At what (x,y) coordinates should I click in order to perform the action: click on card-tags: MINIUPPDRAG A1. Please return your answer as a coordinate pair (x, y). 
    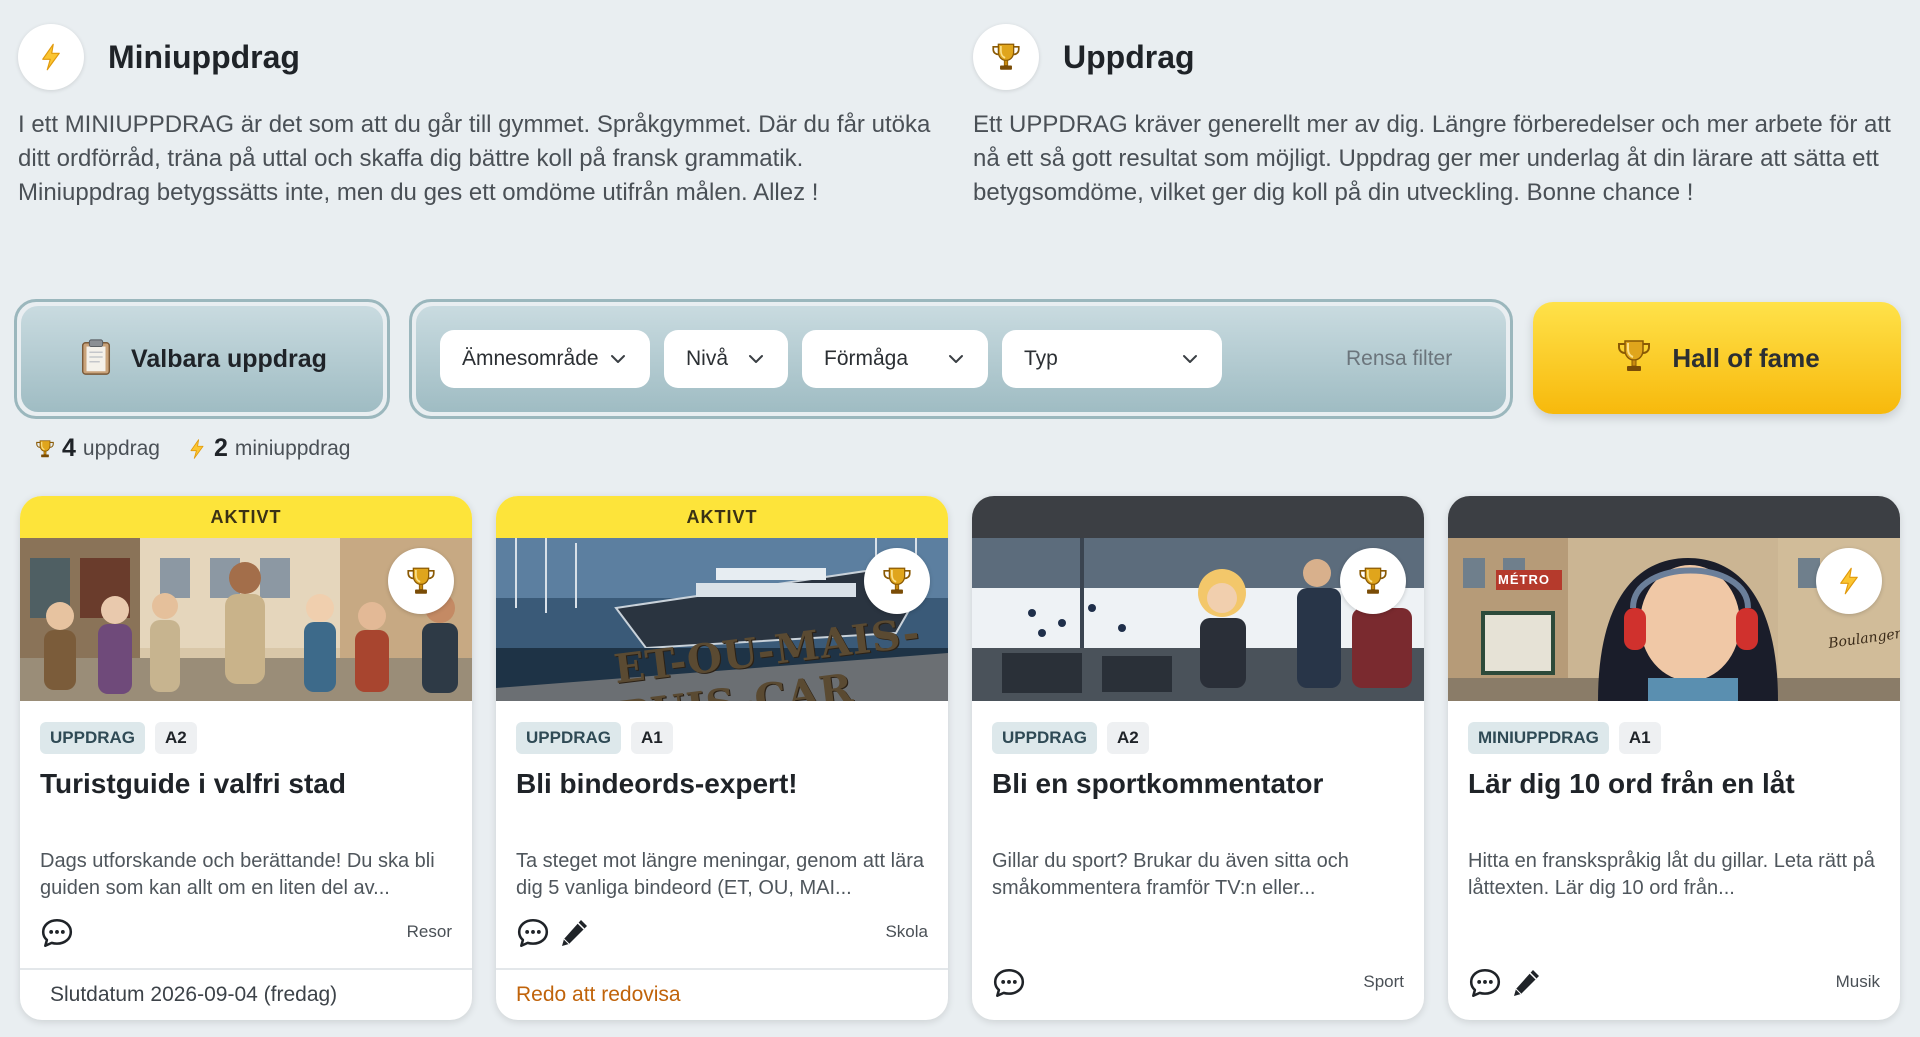
    Looking at the image, I should click on (1564, 738).